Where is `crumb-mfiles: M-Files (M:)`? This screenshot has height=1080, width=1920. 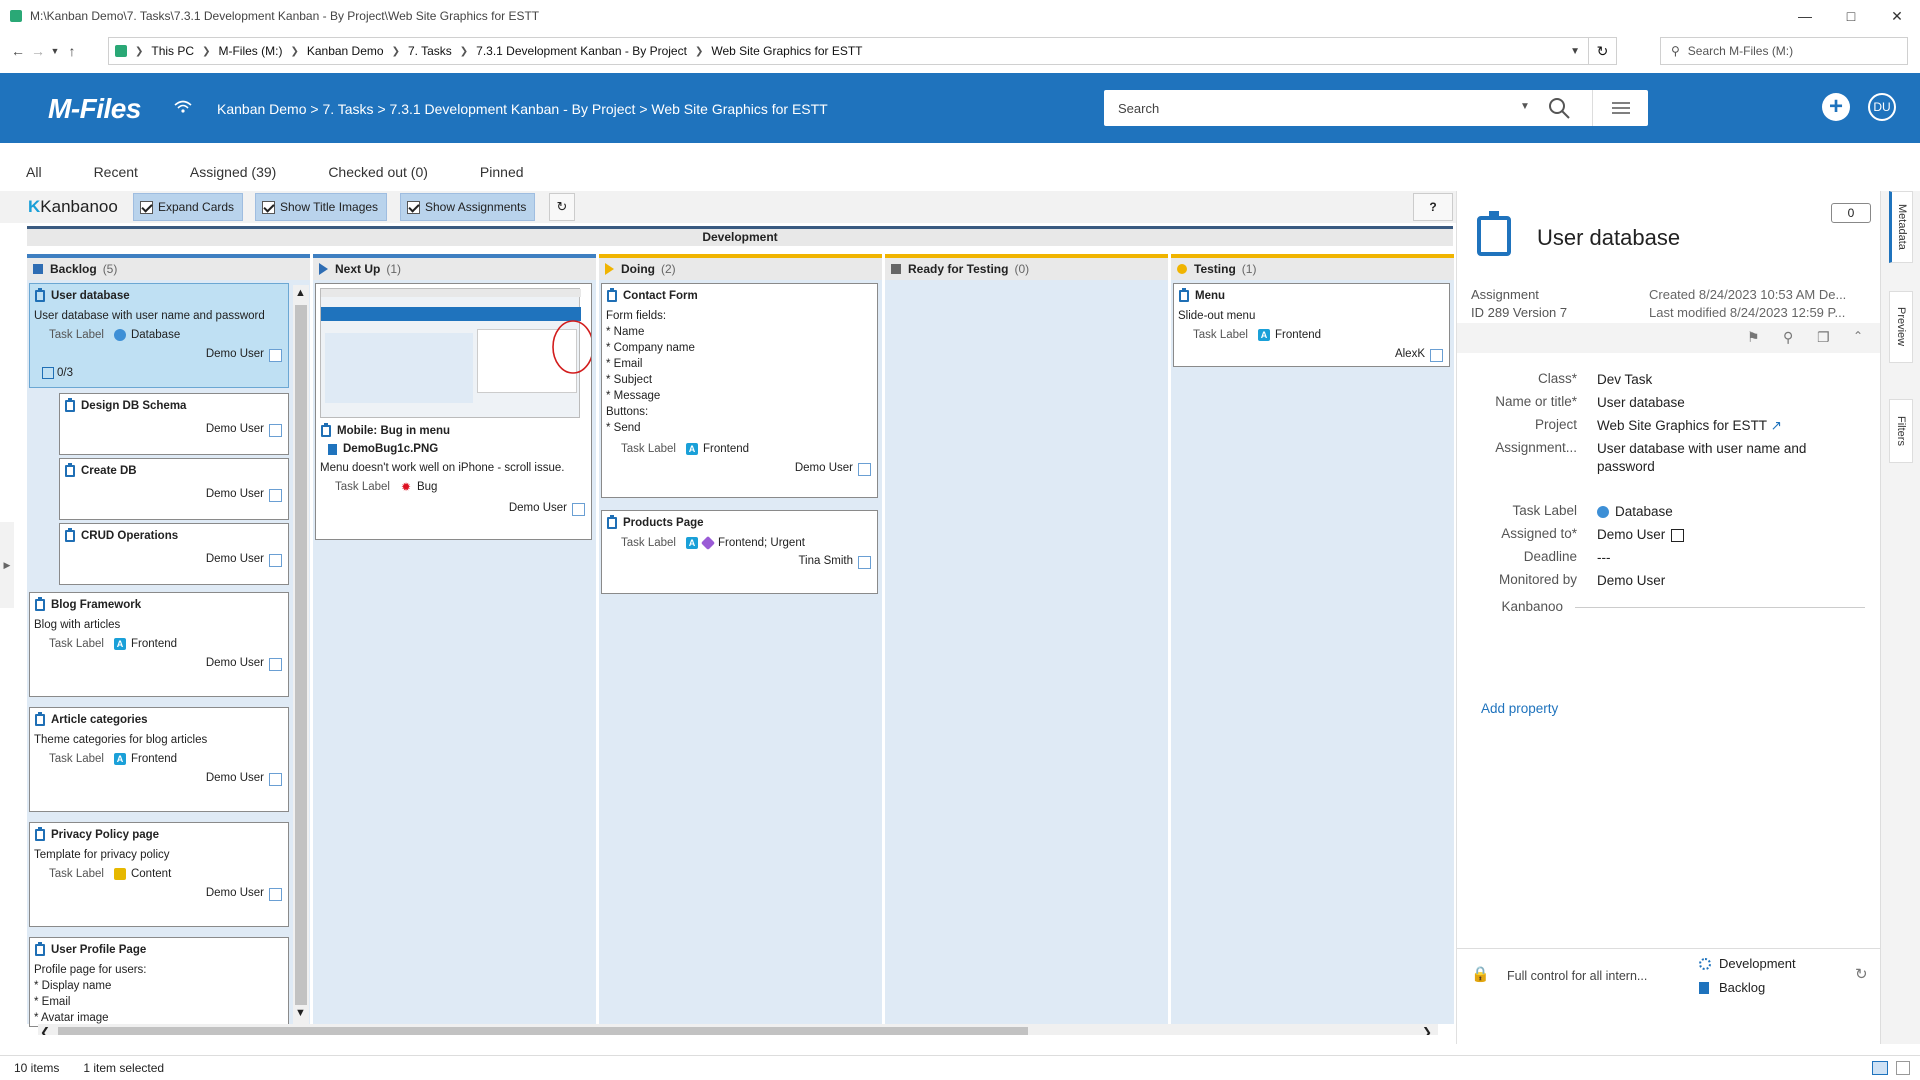 crumb-mfiles: M-Files (M:) is located at coordinates (250, 51).